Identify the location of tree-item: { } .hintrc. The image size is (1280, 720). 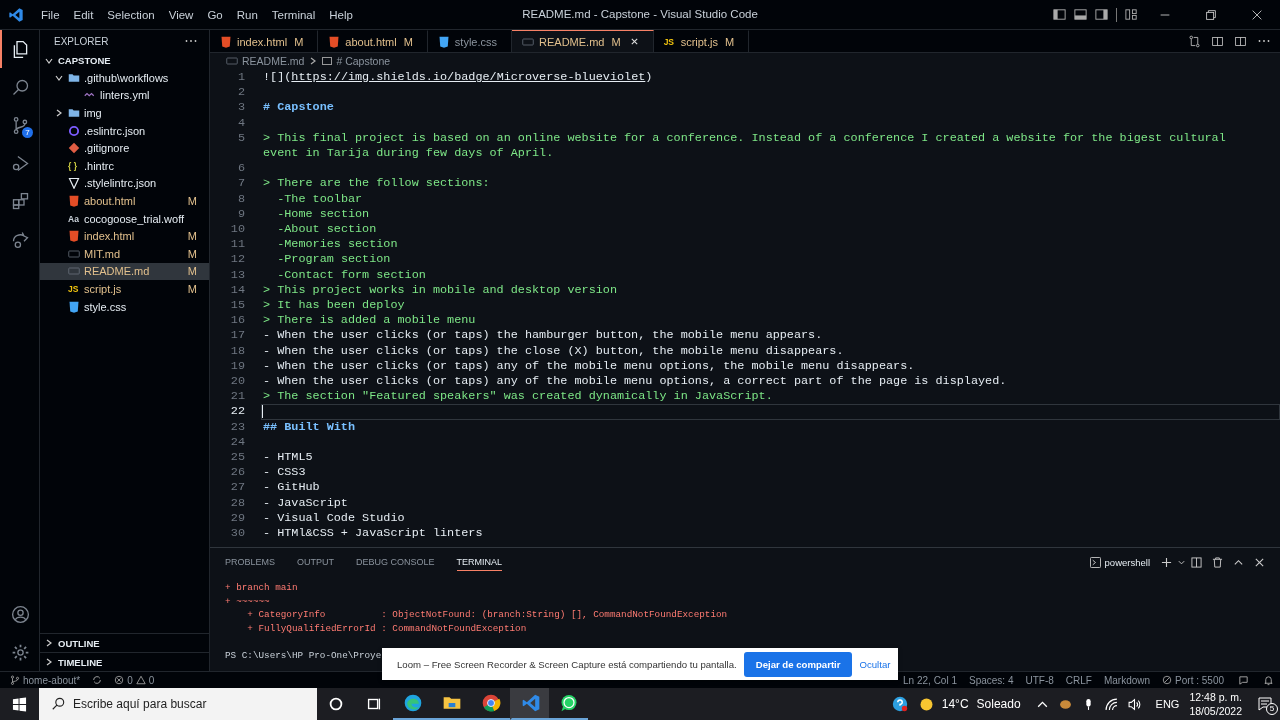
(124, 165).